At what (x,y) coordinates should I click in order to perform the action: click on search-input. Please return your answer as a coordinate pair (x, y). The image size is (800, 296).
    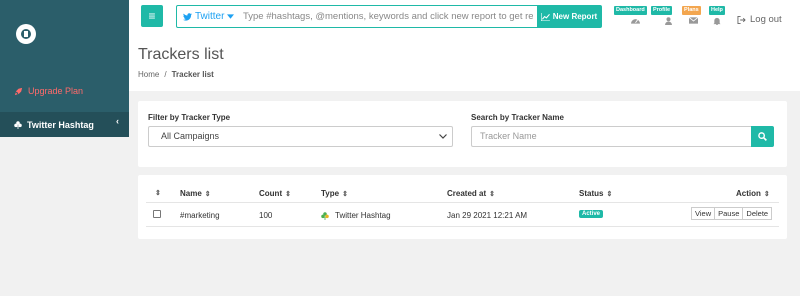
    Looking at the image, I should click on (388, 16).